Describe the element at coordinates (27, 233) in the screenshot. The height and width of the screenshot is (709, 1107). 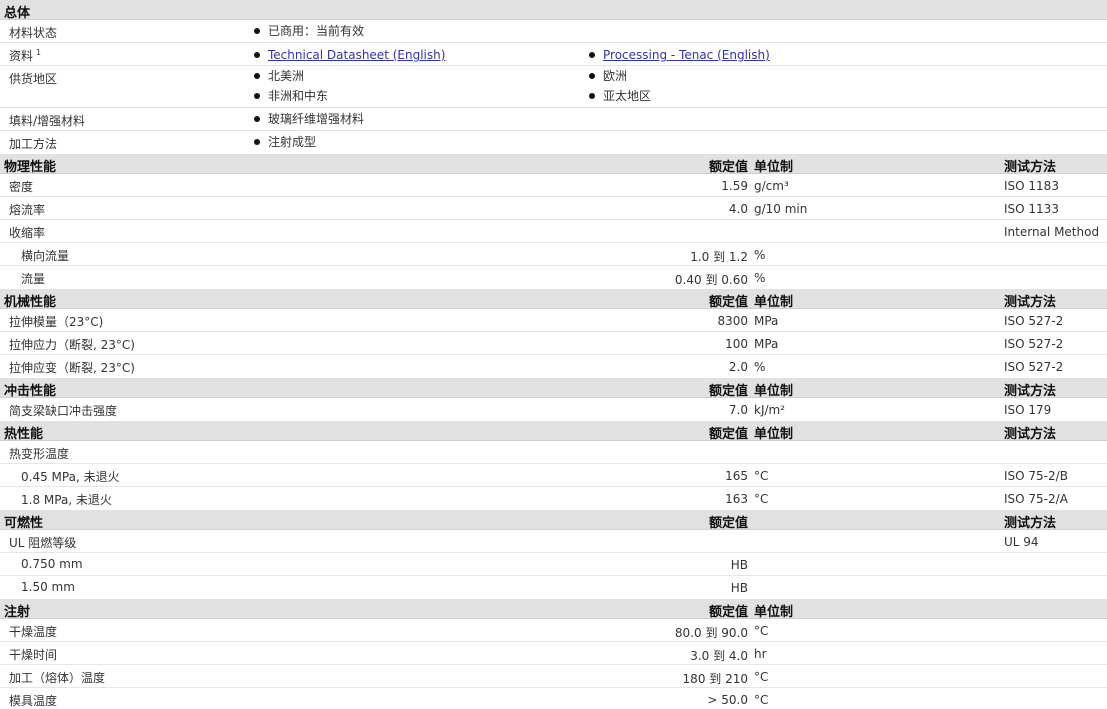
I see `property-label: 收缩率` at that location.